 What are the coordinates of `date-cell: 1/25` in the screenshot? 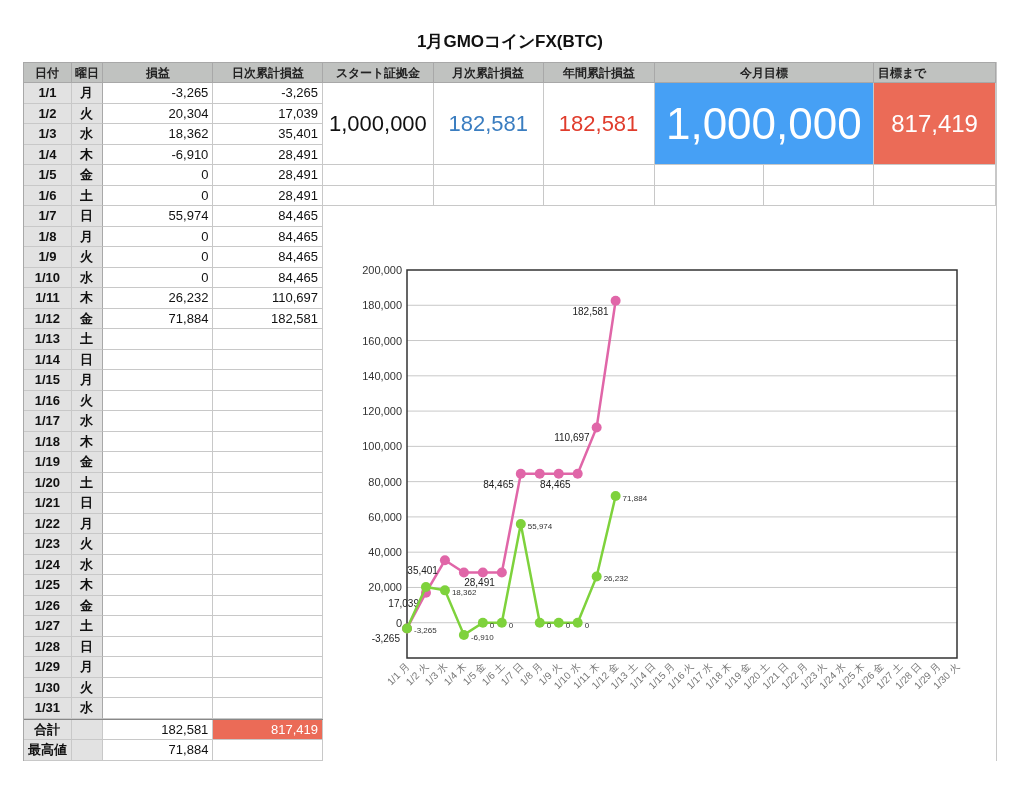 It's located at (48, 585).